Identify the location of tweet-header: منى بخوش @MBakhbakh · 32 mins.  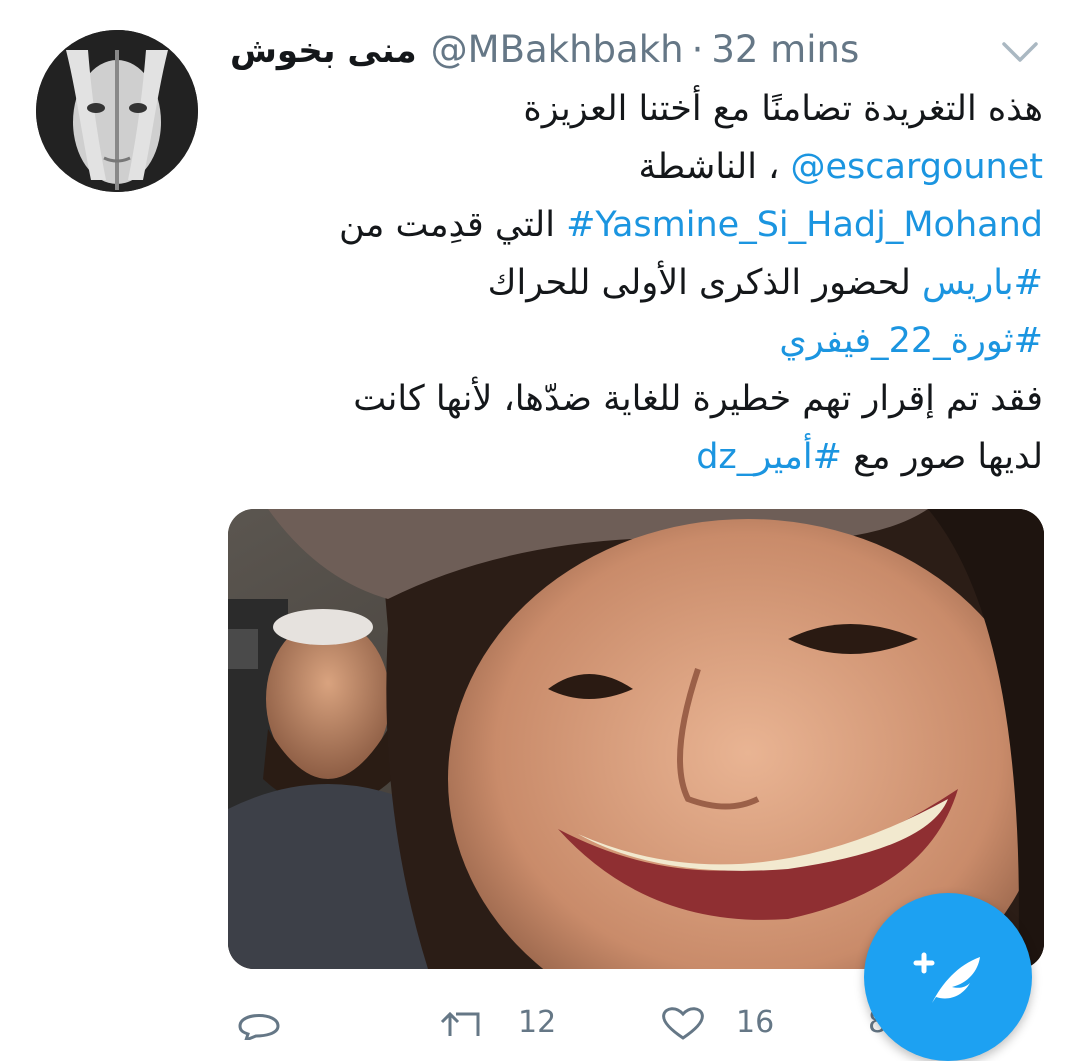
(575, 50).